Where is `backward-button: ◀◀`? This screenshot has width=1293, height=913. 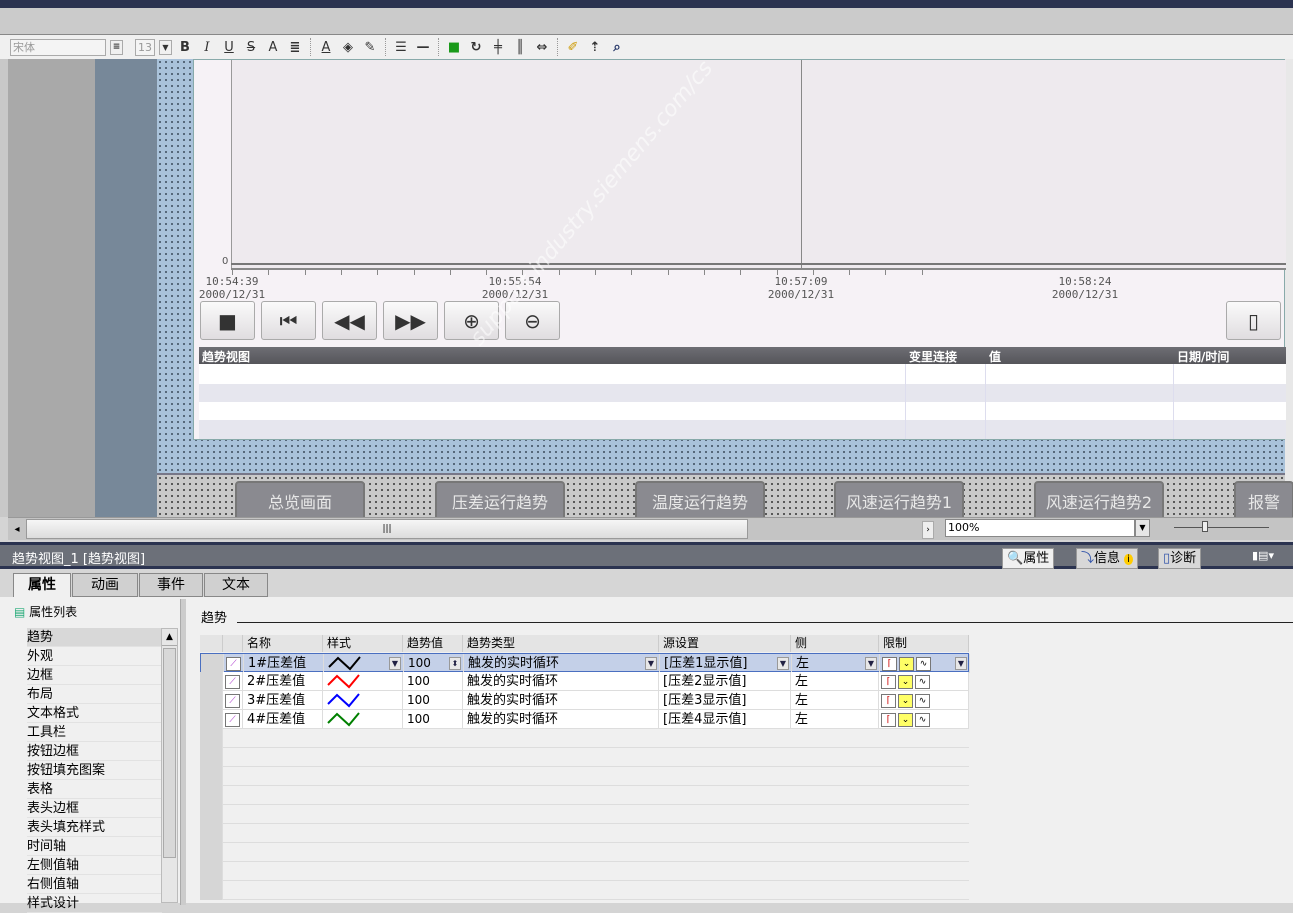 backward-button: ◀◀ is located at coordinates (349, 320).